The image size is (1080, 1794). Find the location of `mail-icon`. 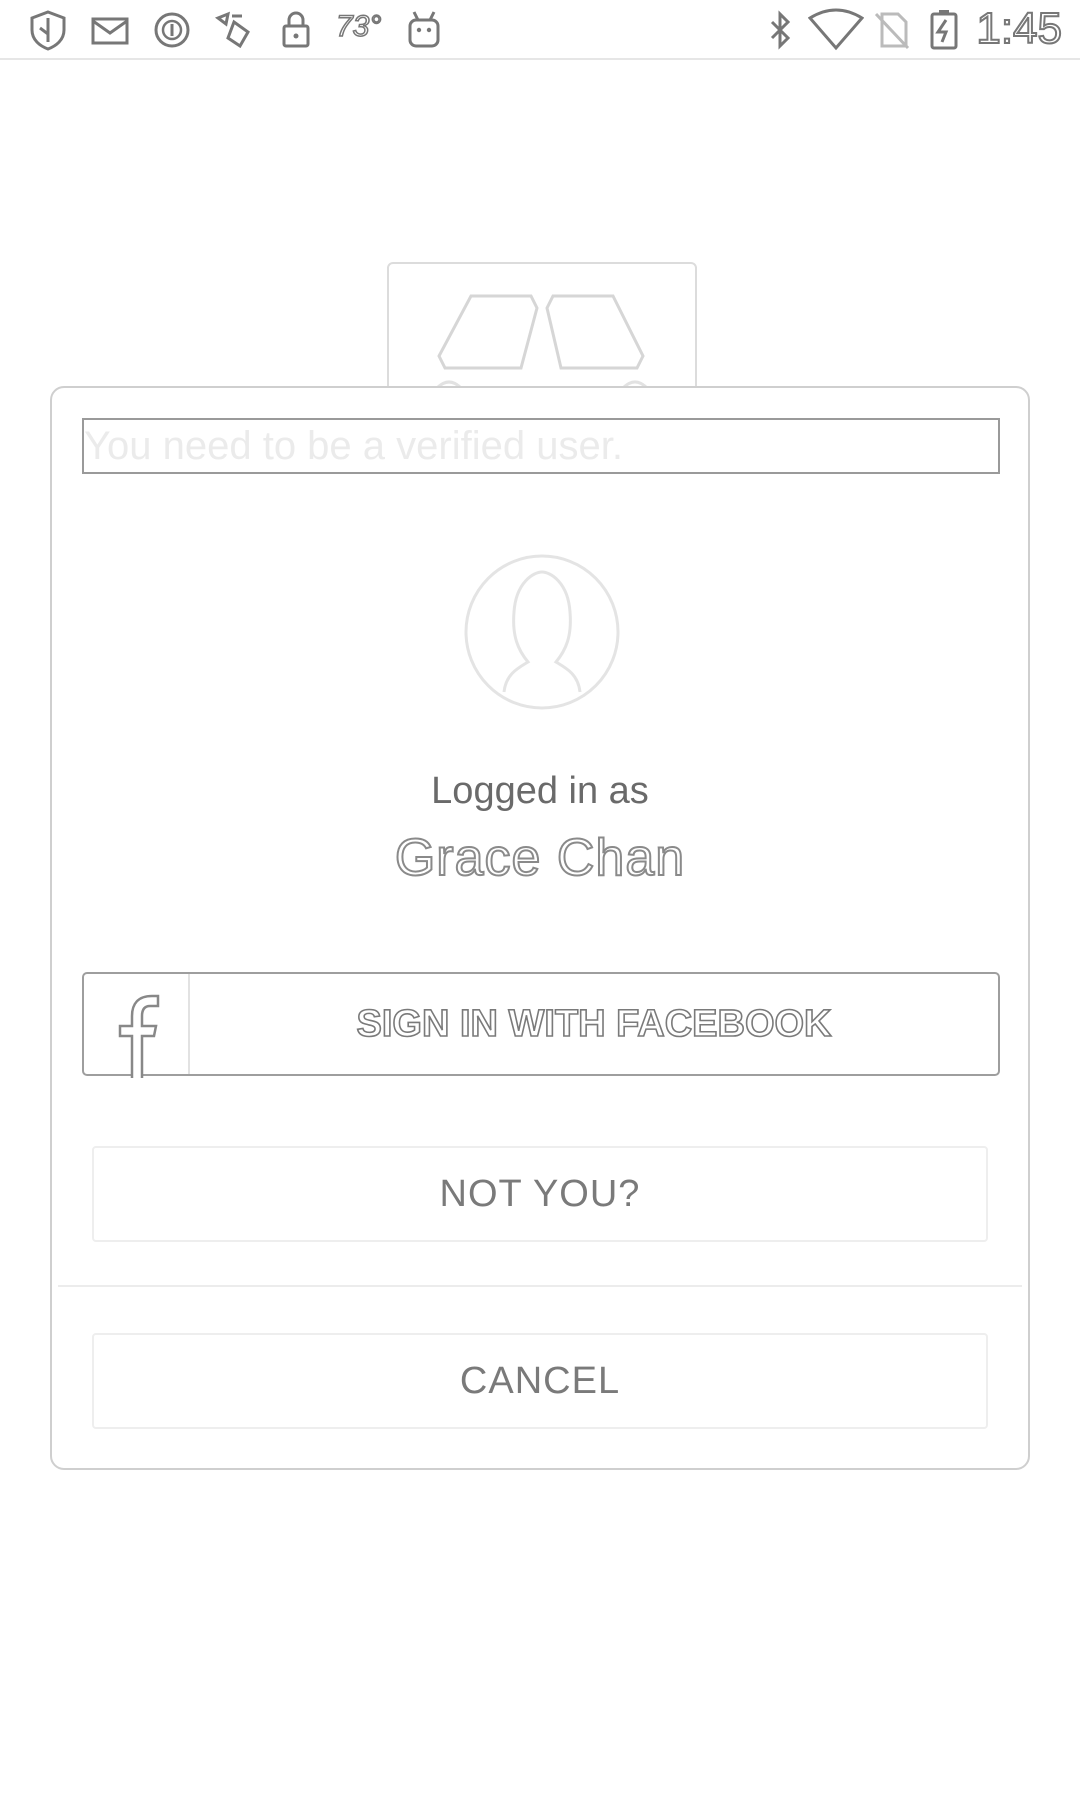

mail-icon is located at coordinates (110, 30).